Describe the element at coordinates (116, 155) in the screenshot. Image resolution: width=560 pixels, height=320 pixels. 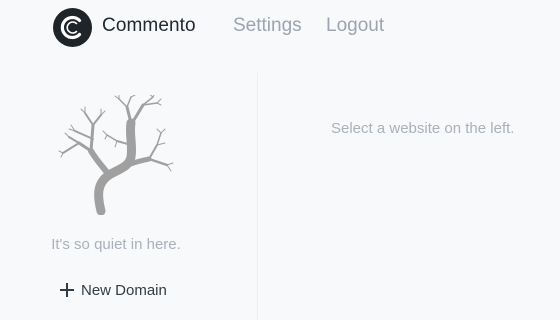
I see `empty-tree-icon` at that location.